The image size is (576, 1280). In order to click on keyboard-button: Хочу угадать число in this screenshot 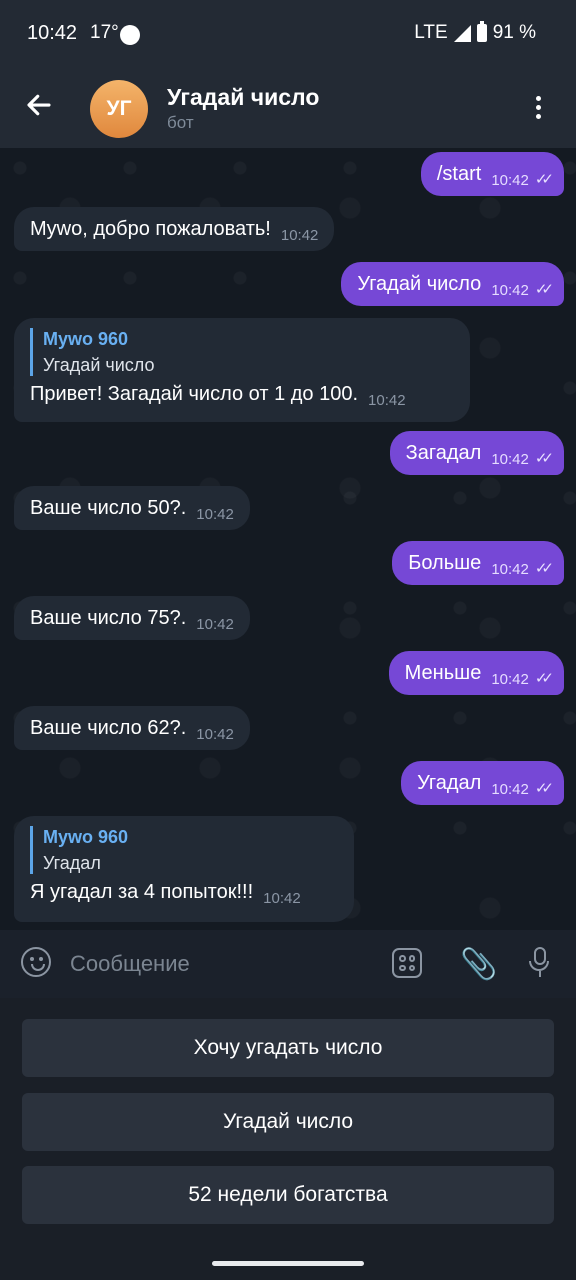, I will do `click(288, 1048)`.